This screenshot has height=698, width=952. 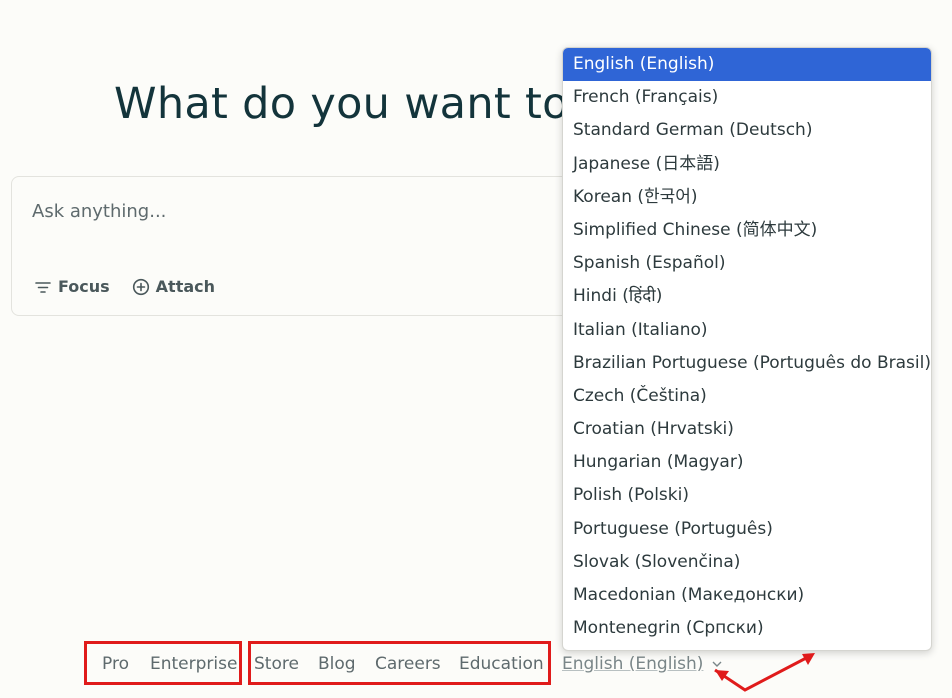 What do you see at coordinates (747, 396) in the screenshot?
I see `language-option: Czech (Čeština)` at bounding box center [747, 396].